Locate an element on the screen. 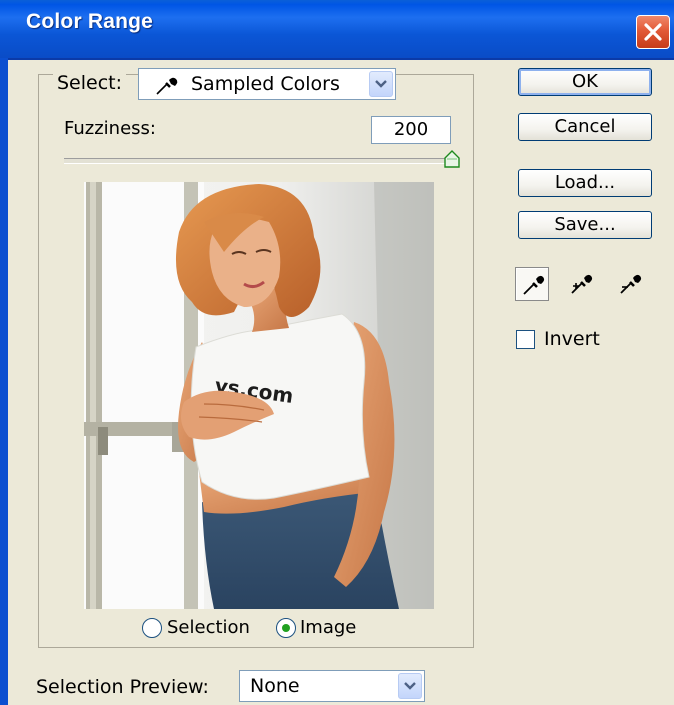 This screenshot has width=674, height=705. fuzziness-slider-track is located at coordinates (260, 161).